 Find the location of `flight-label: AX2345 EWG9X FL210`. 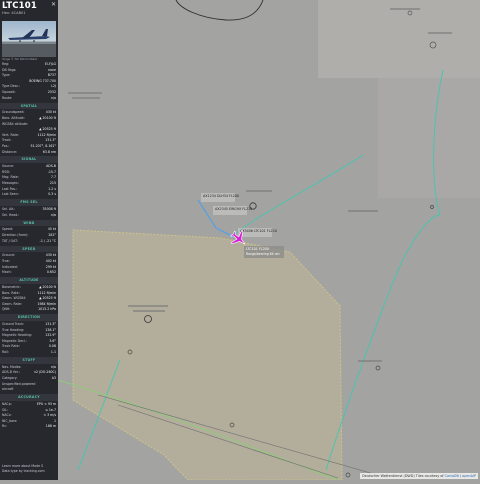

flight-label: AX2345 EWG9X FL210 is located at coordinates (233, 209).